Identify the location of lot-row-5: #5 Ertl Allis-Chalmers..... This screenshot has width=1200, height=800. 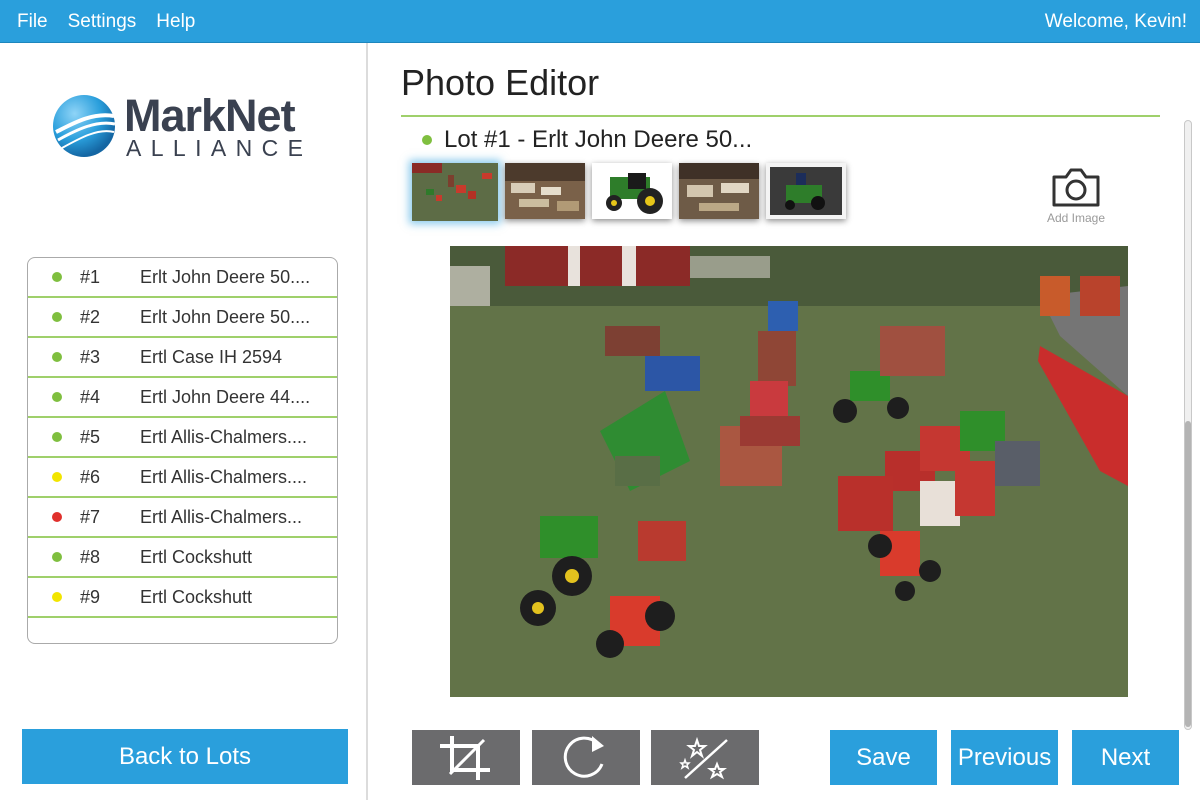
(182, 438).